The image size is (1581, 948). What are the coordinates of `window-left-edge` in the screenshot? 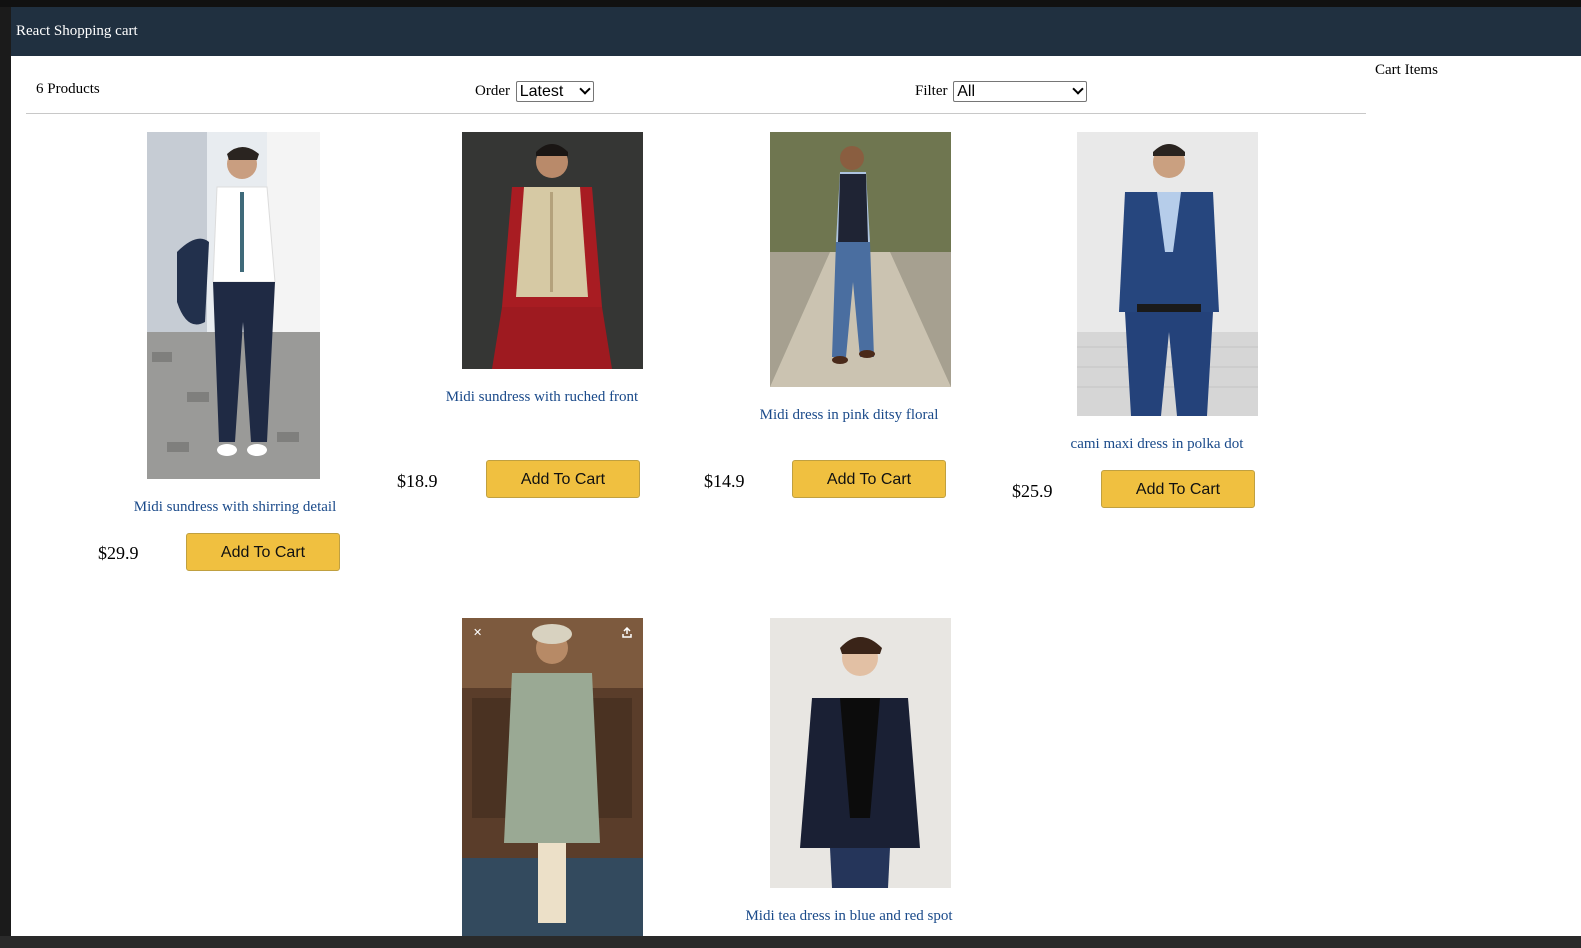 It's located at (5, 471).